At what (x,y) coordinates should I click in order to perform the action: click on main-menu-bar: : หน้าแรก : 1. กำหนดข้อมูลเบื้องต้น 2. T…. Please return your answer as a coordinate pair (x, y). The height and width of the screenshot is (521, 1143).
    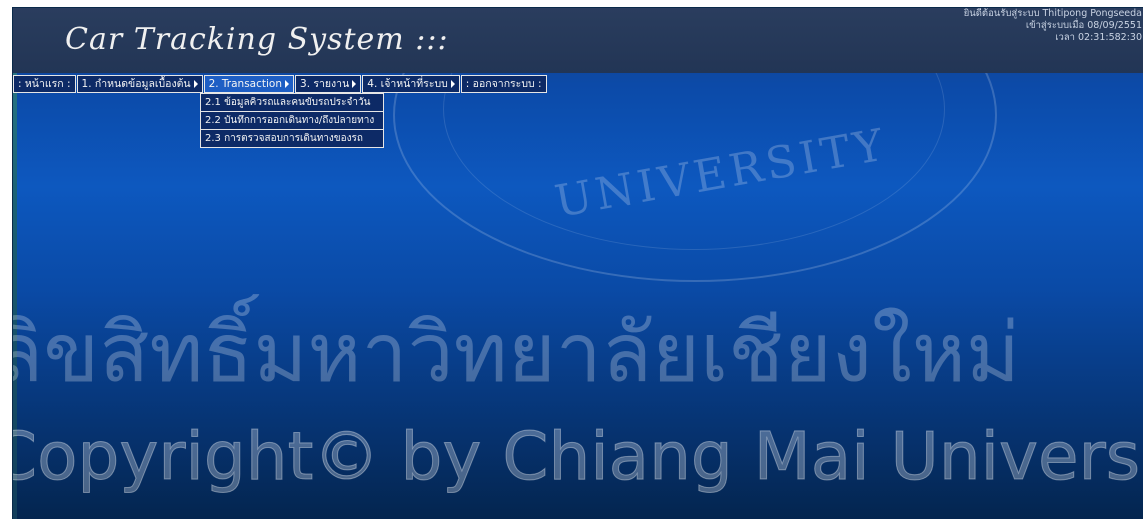
    Looking at the image, I should click on (280, 84).